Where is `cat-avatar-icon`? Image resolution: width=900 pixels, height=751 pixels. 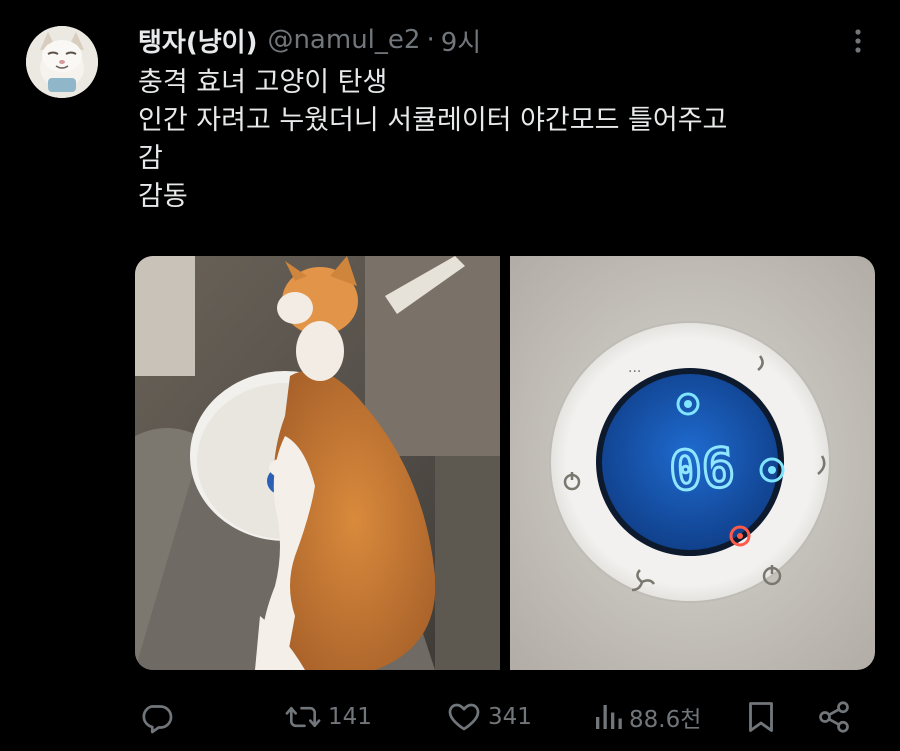 cat-avatar-icon is located at coordinates (62, 62).